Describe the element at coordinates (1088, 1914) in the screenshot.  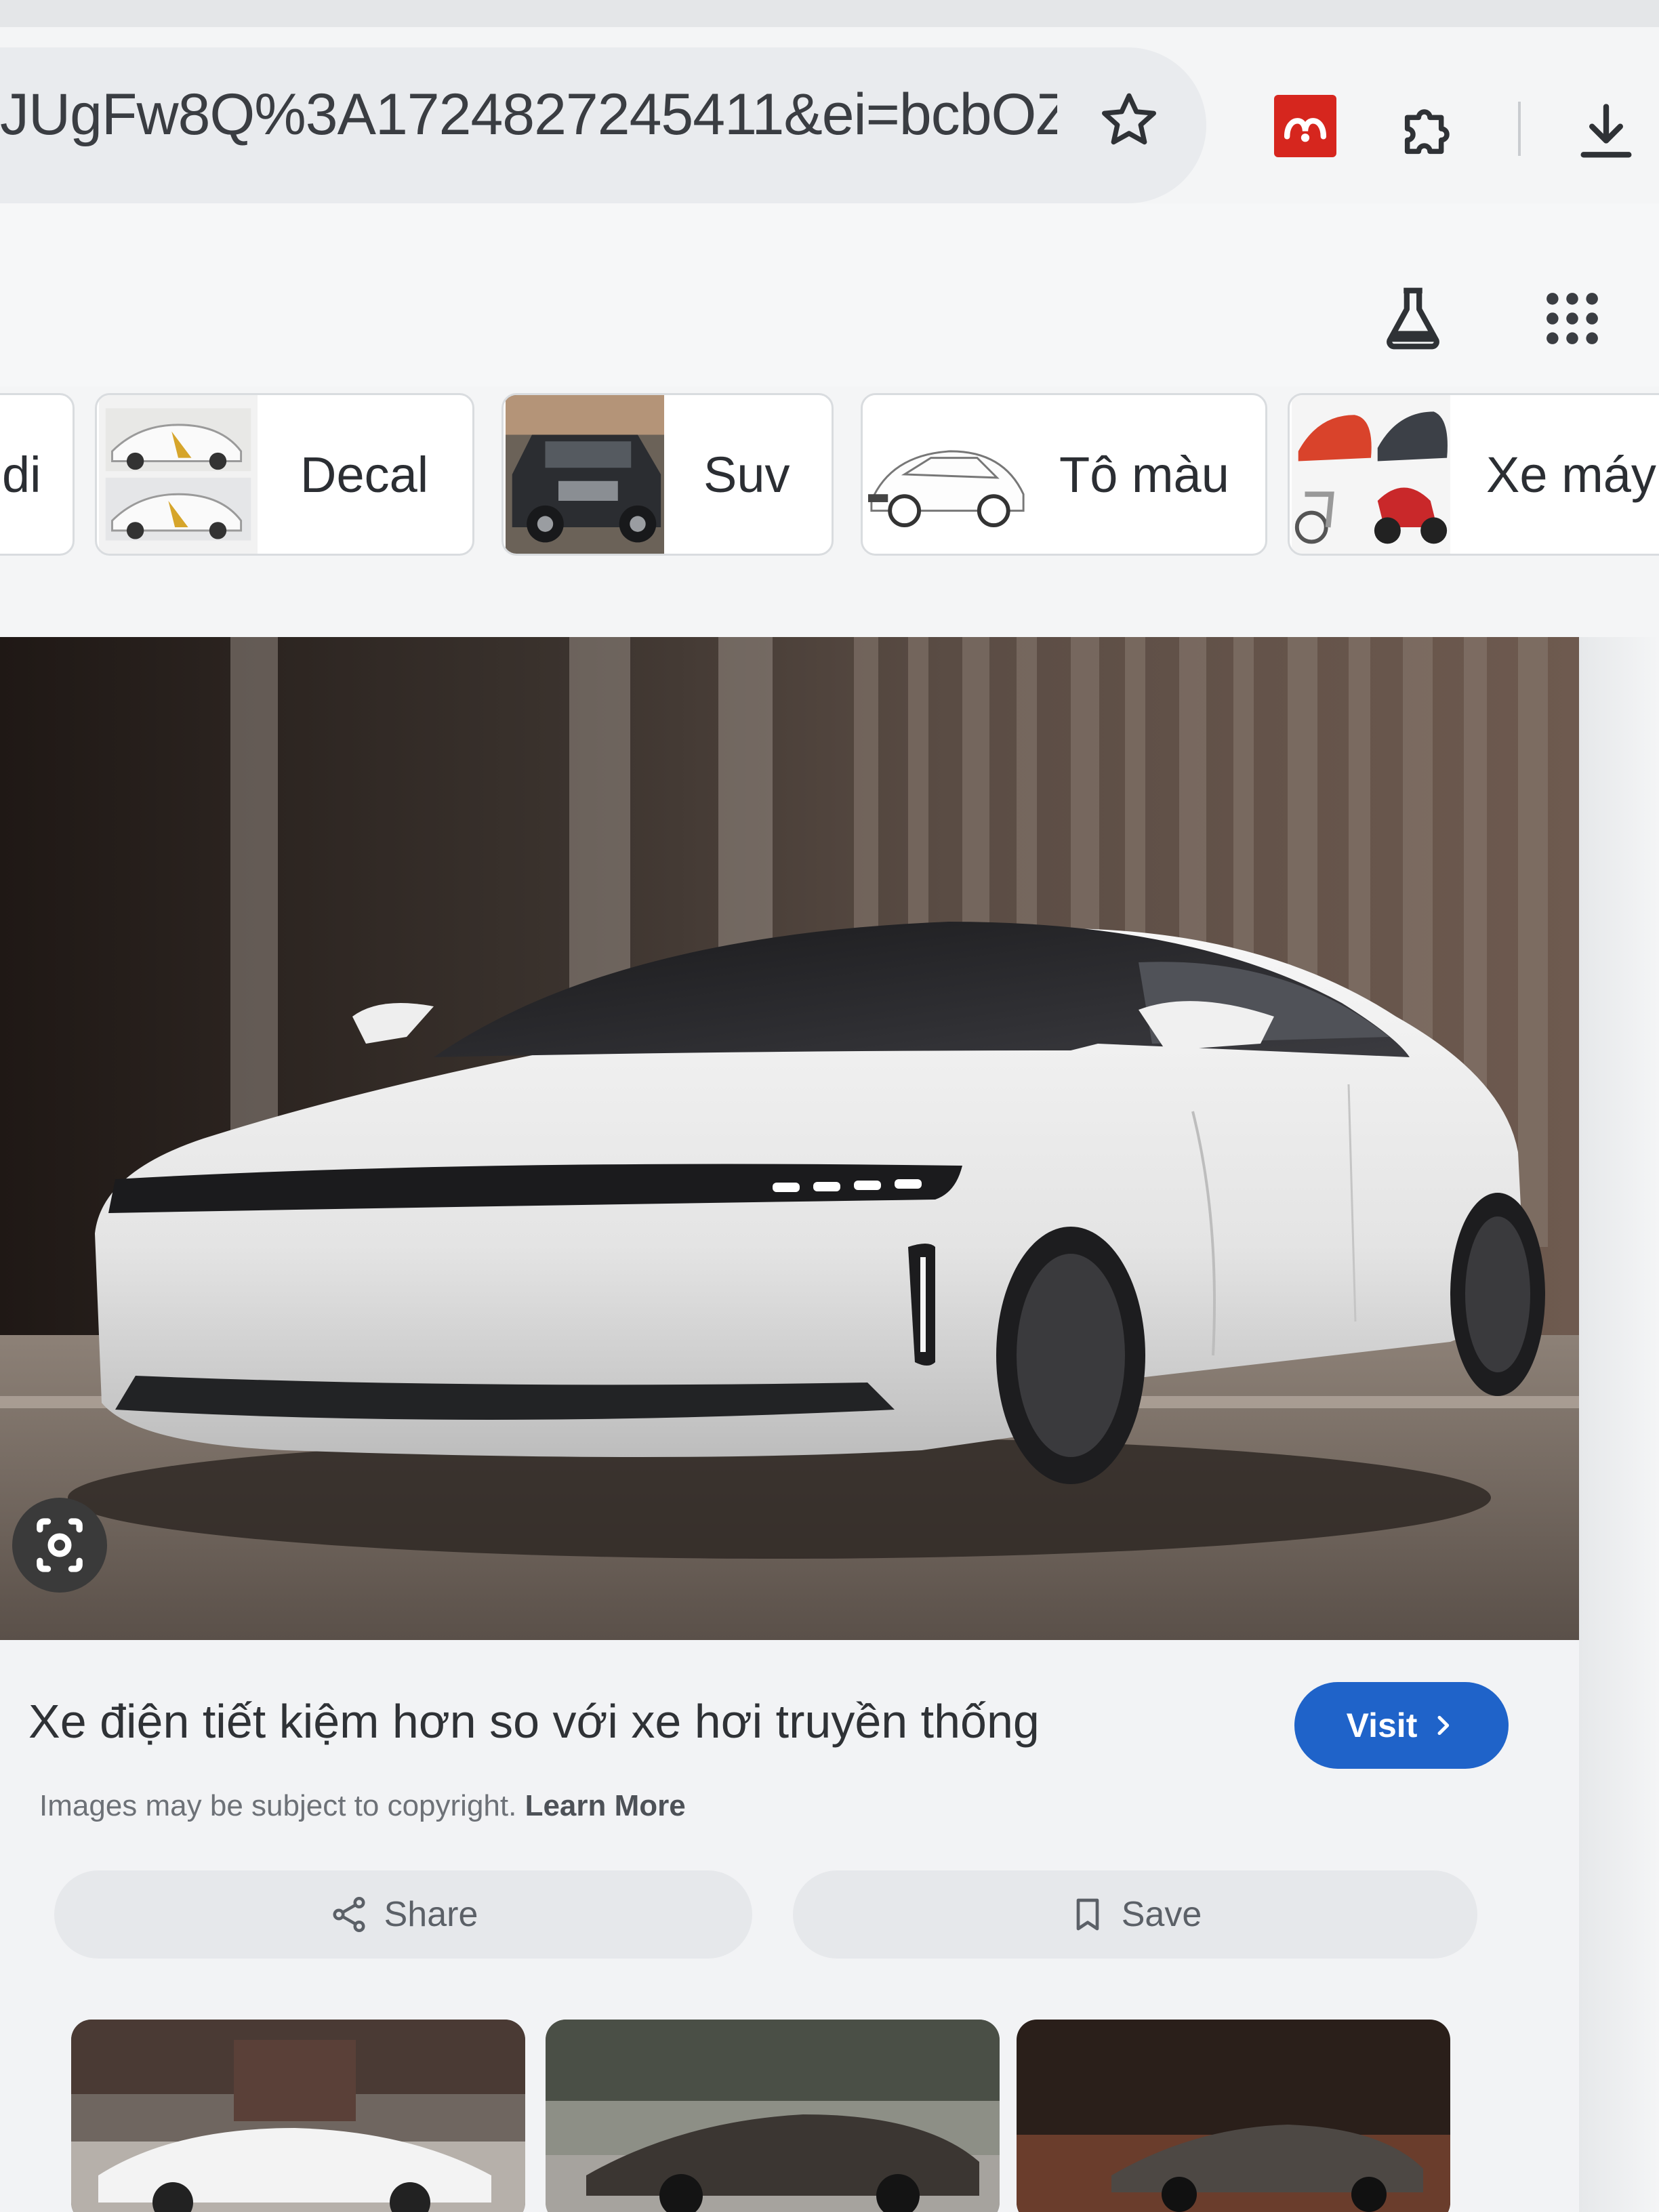
I see `bookmark-icon` at that location.